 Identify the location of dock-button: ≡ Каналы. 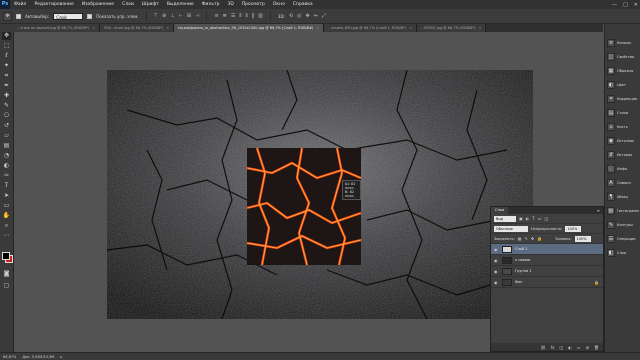
(623, 43).